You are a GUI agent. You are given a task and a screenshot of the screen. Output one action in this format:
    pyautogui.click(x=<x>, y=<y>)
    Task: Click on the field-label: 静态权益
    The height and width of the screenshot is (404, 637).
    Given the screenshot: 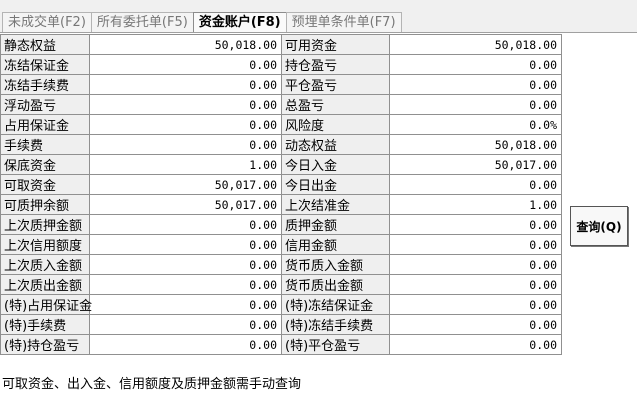 What is the action you would take?
    pyautogui.click(x=45, y=44)
    